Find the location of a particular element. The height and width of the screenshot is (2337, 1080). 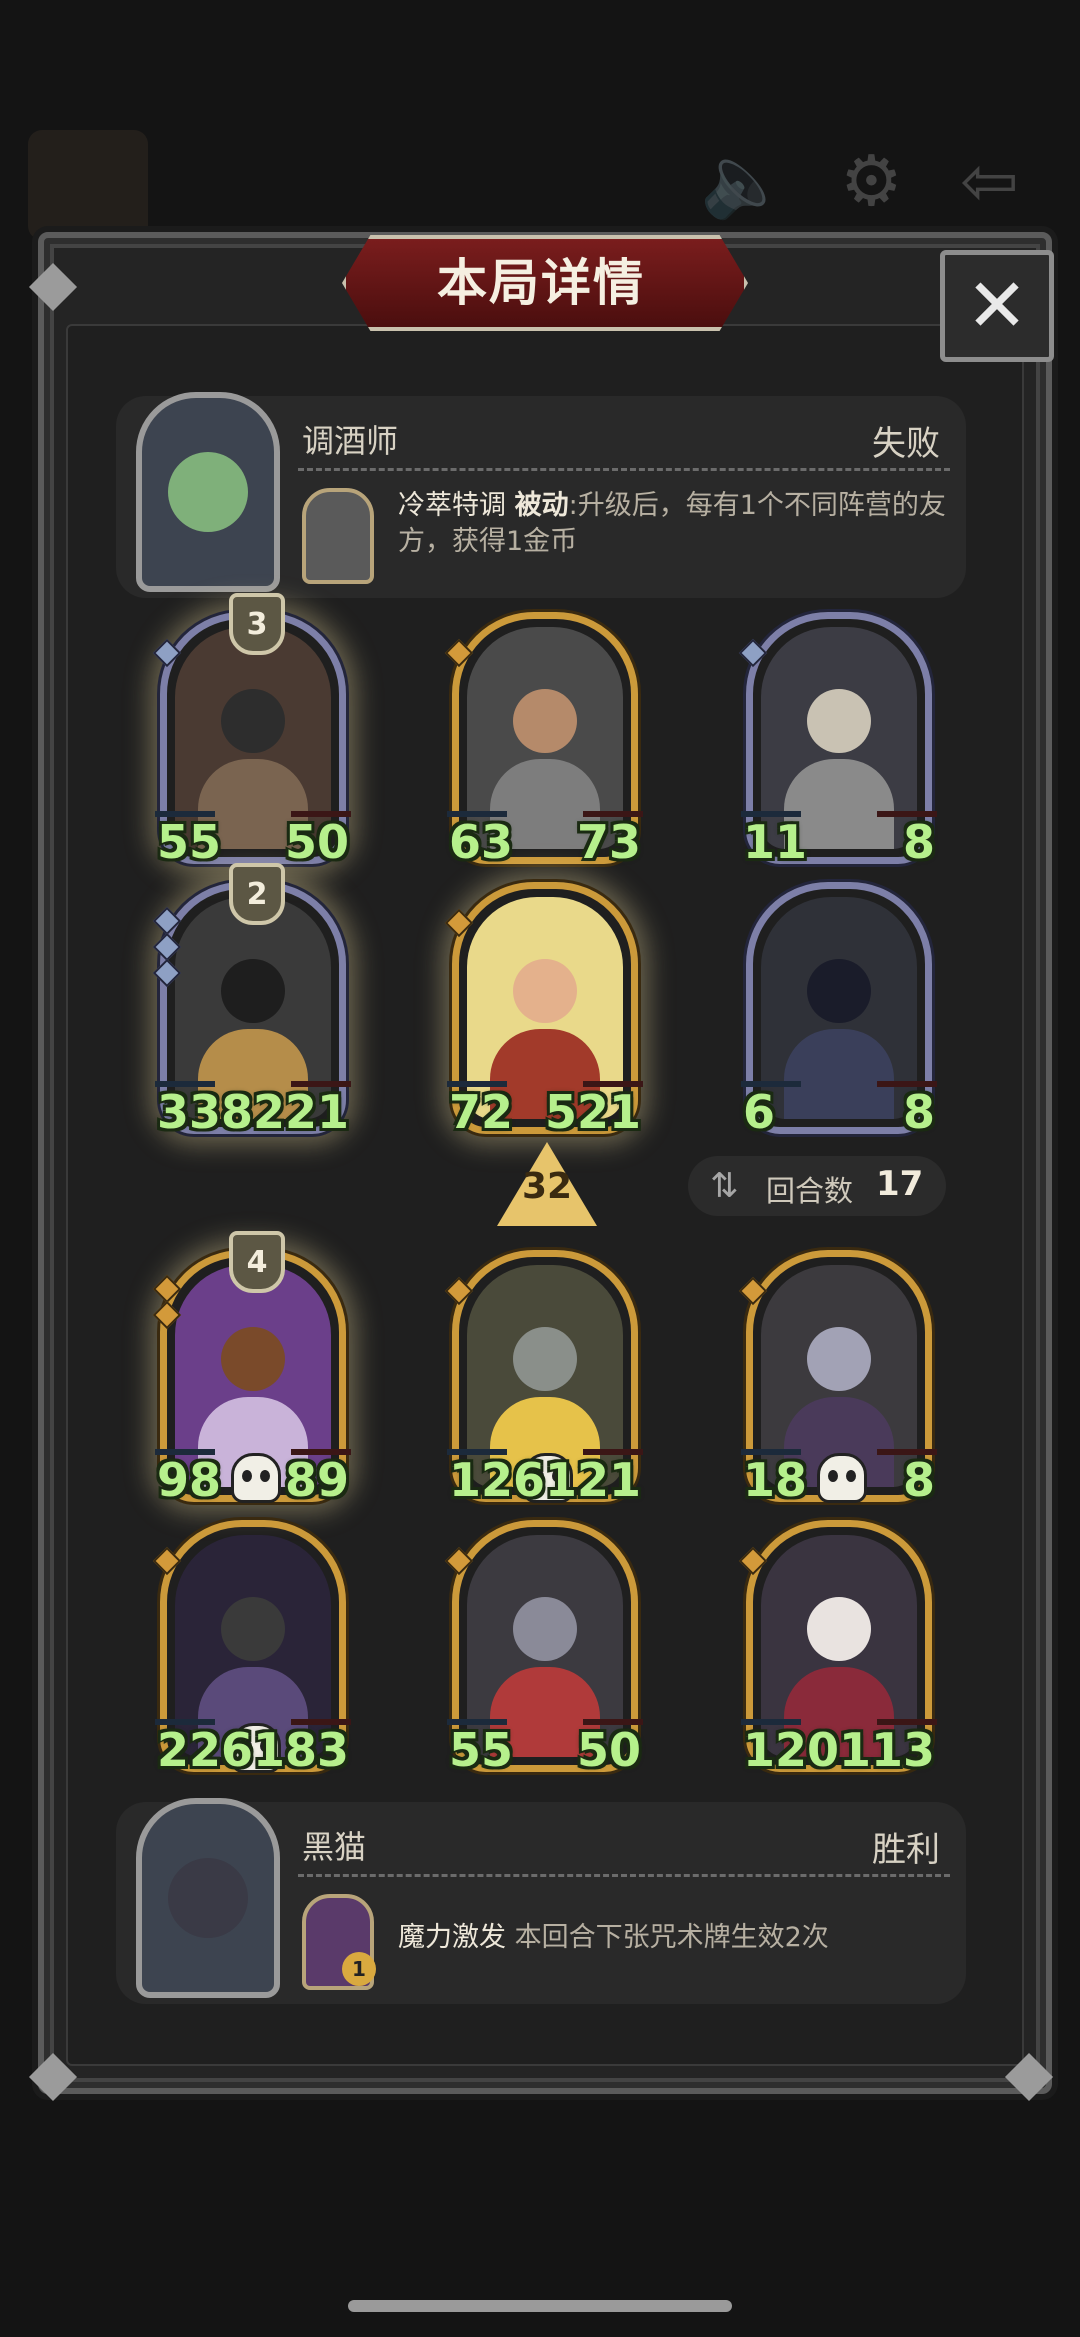

level-badge: 3 is located at coordinates (257, 624).